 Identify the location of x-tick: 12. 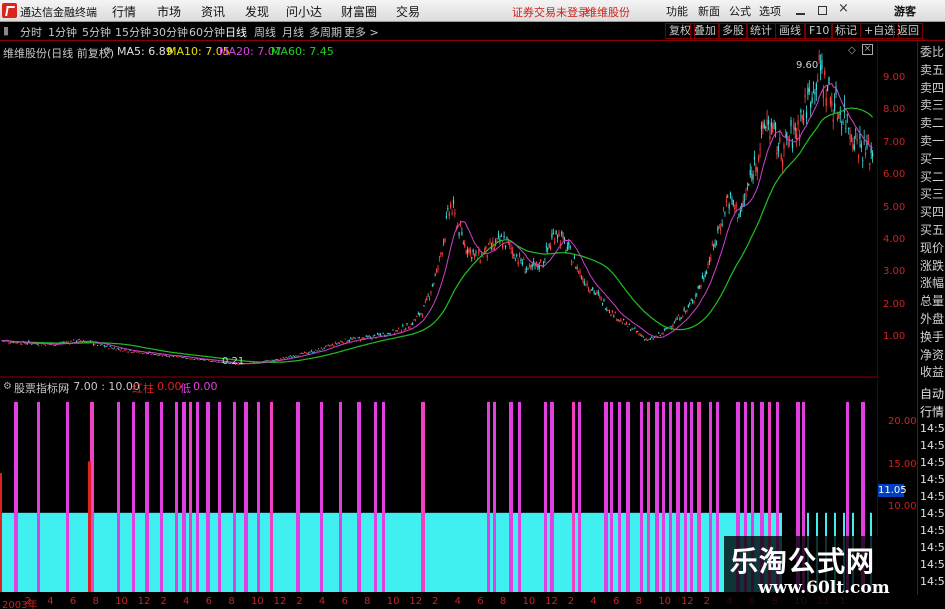
(144, 601).